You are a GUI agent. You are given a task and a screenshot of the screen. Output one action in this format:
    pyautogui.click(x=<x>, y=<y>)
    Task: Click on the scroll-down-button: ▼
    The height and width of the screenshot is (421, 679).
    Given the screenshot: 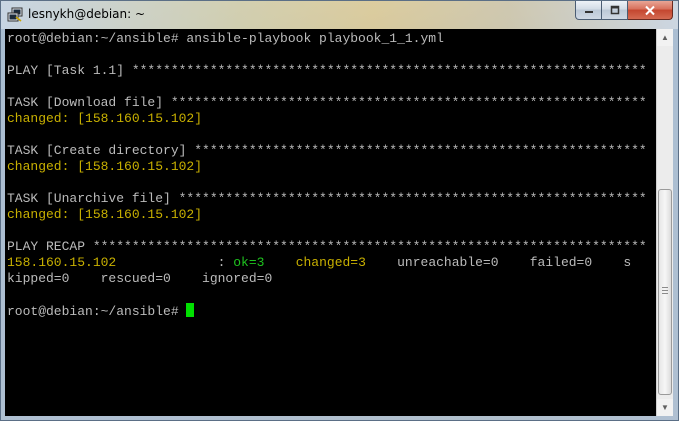 What is the action you would take?
    pyautogui.click(x=665, y=407)
    